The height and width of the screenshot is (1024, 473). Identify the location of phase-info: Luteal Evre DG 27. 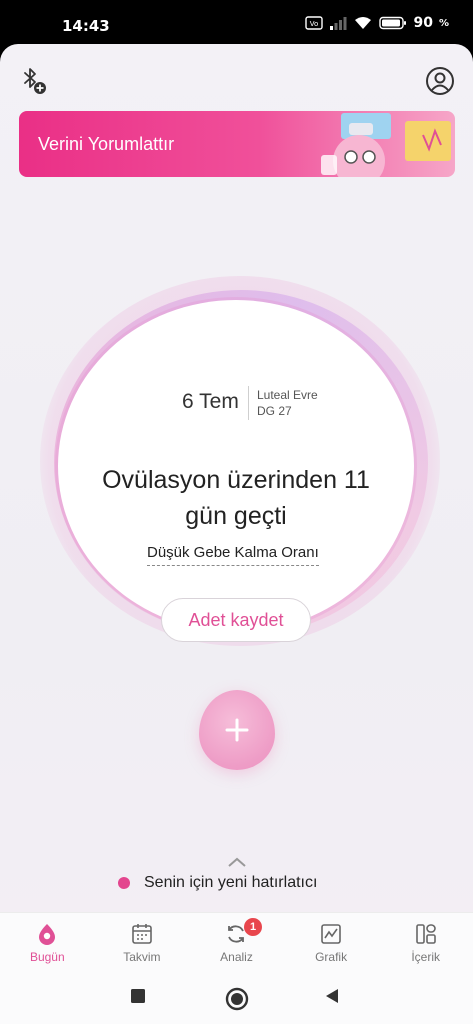
(287, 403).